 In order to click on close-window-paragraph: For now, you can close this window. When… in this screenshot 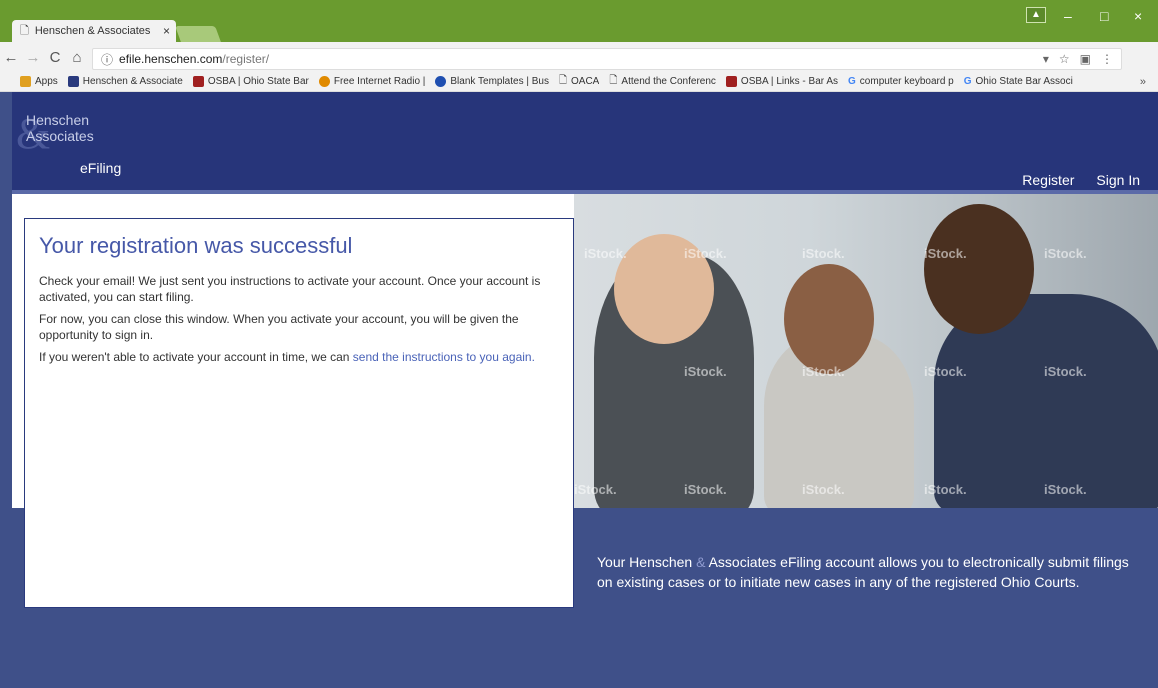, I will do `click(279, 327)`.